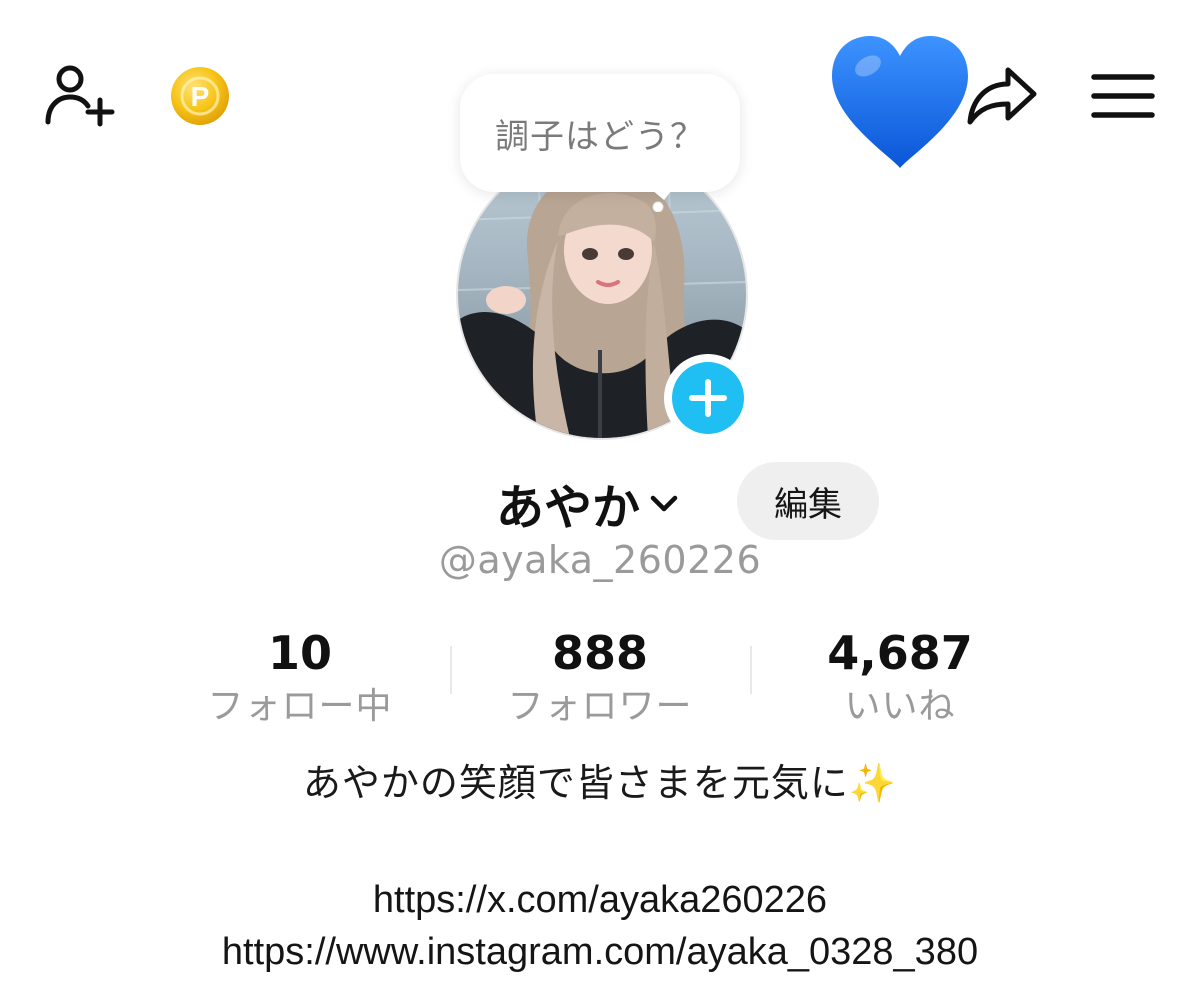 The height and width of the screenshot is (1000, 1200). I want to click on status-bubble-text: 調子はどう？, so click(600, 136).